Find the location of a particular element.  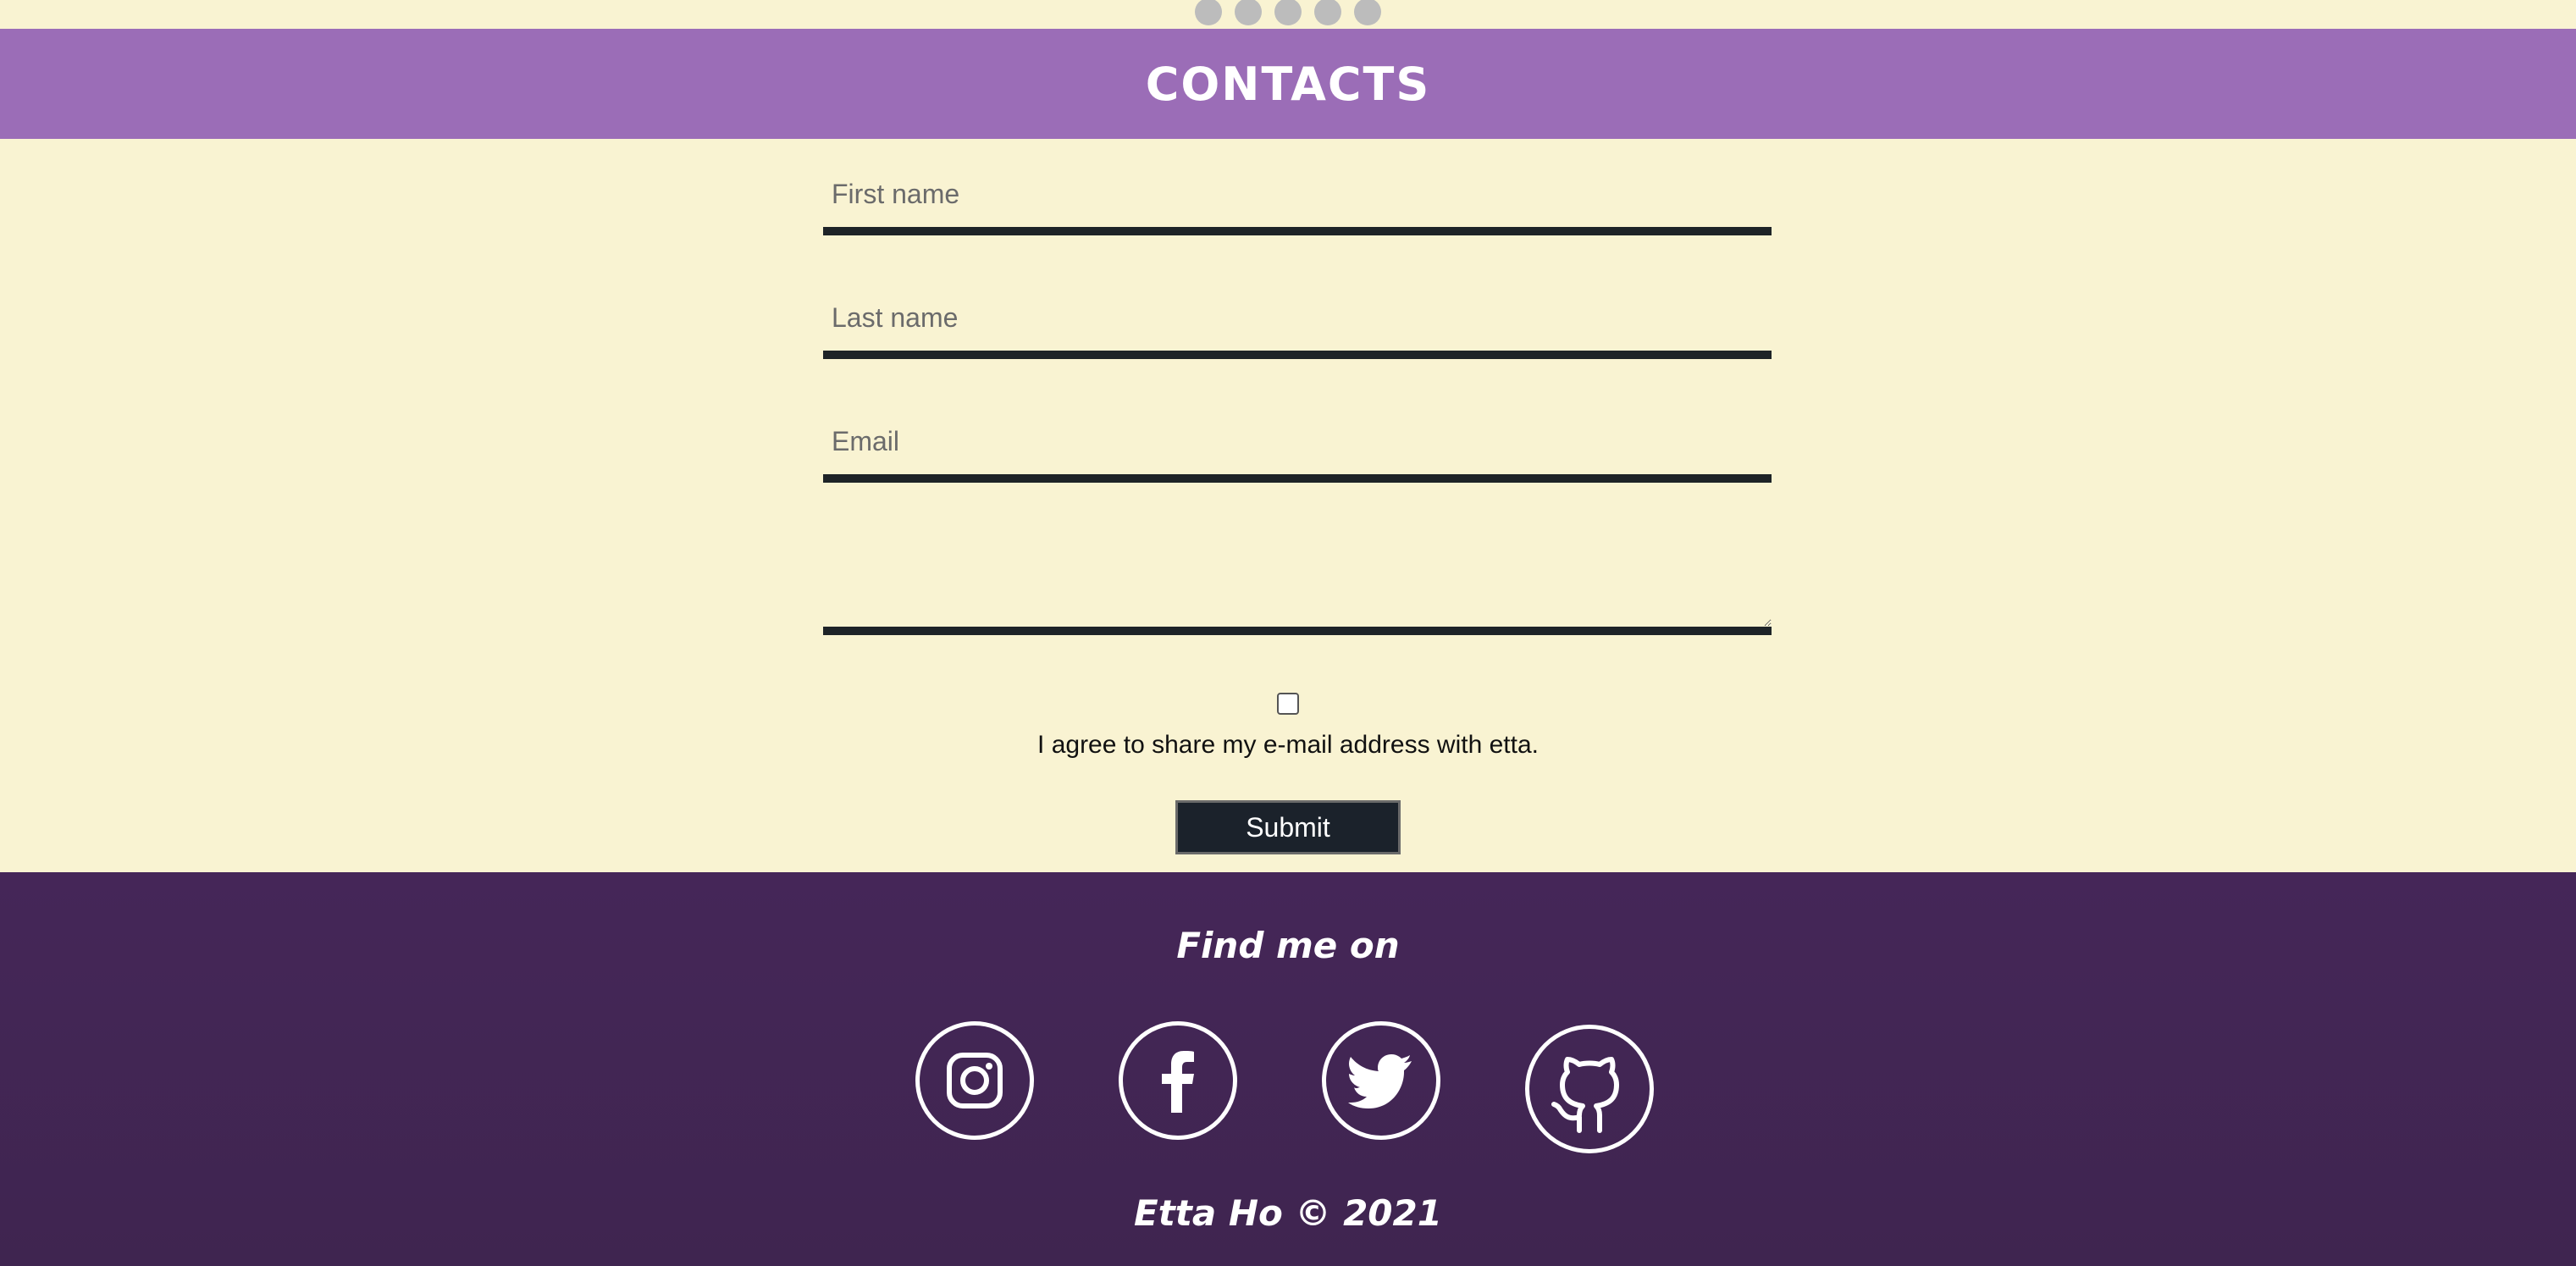

twitter-icon is located at coordinates (1380, 1081).